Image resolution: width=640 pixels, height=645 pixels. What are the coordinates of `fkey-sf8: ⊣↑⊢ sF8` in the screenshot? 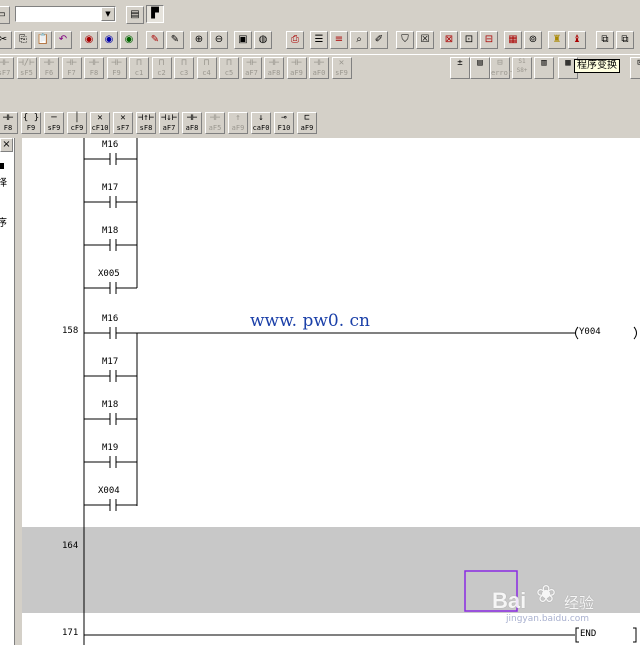 It's located at (146, 123).